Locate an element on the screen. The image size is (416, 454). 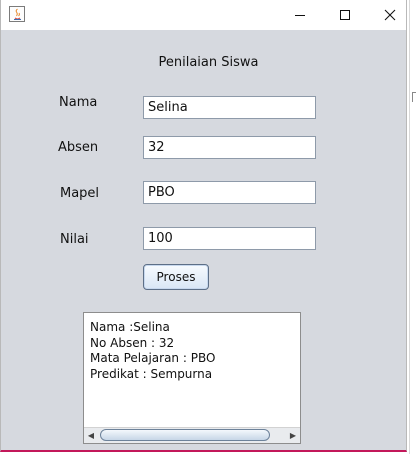
absen-input is located at coordinates (229, 147).